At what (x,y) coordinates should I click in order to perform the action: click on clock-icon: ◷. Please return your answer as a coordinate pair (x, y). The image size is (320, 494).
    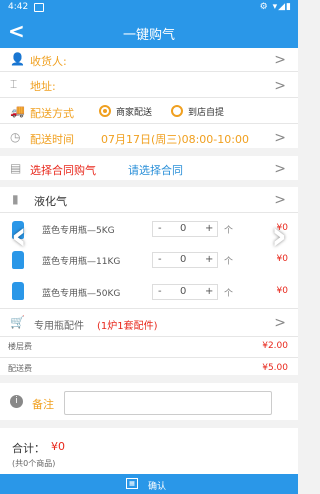
    Looking at the image, I should click on (15, 137).